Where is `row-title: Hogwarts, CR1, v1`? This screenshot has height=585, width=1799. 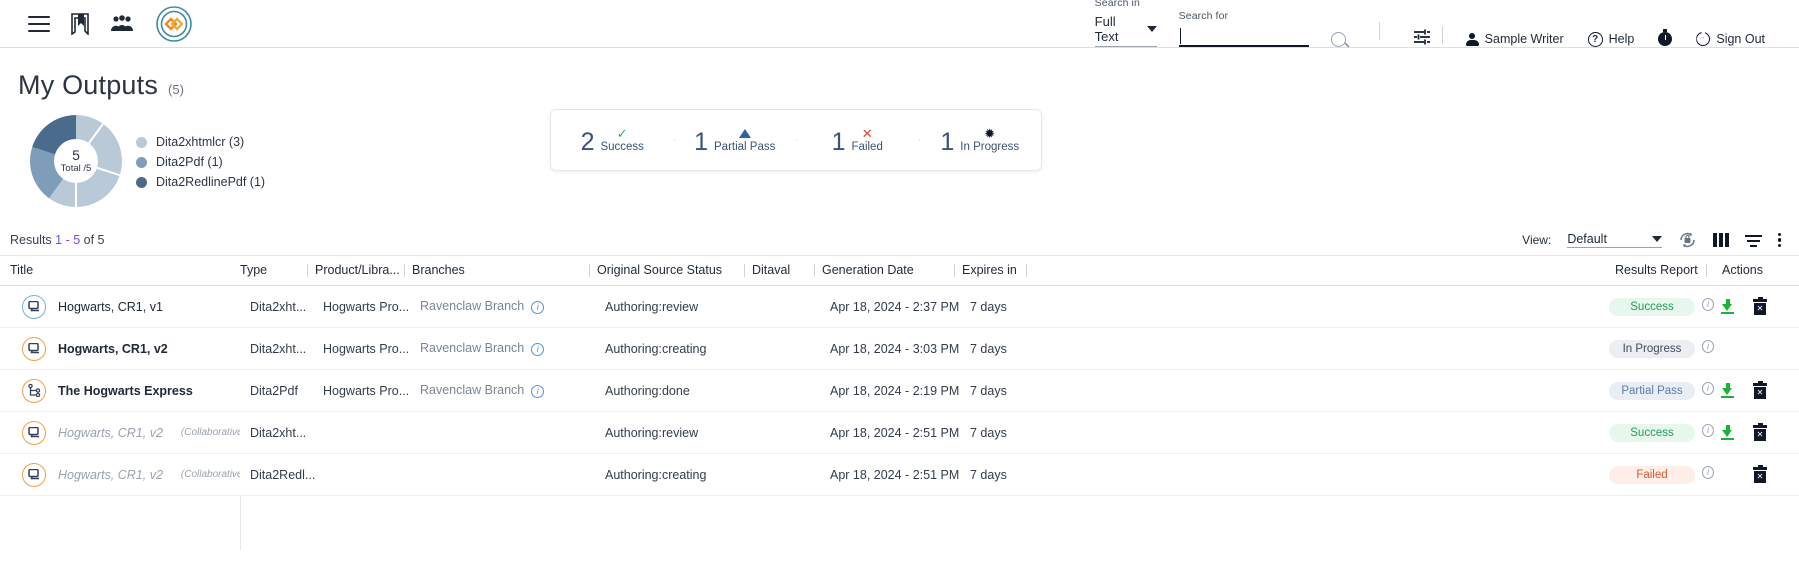 row-title: Hogwarts, CR1, v1 is located at coordinates (110, 306).